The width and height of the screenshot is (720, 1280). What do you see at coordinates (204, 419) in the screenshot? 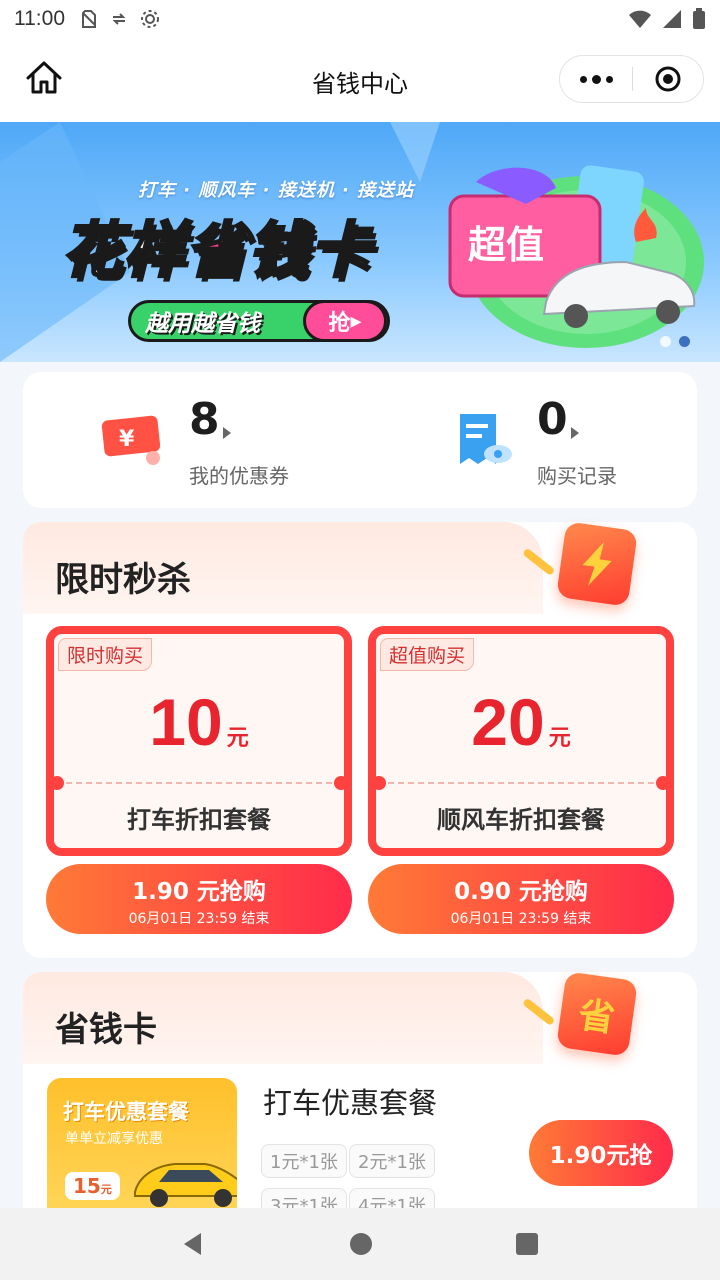
I see `coupon-count: 8` at bounding box center [204, 419].